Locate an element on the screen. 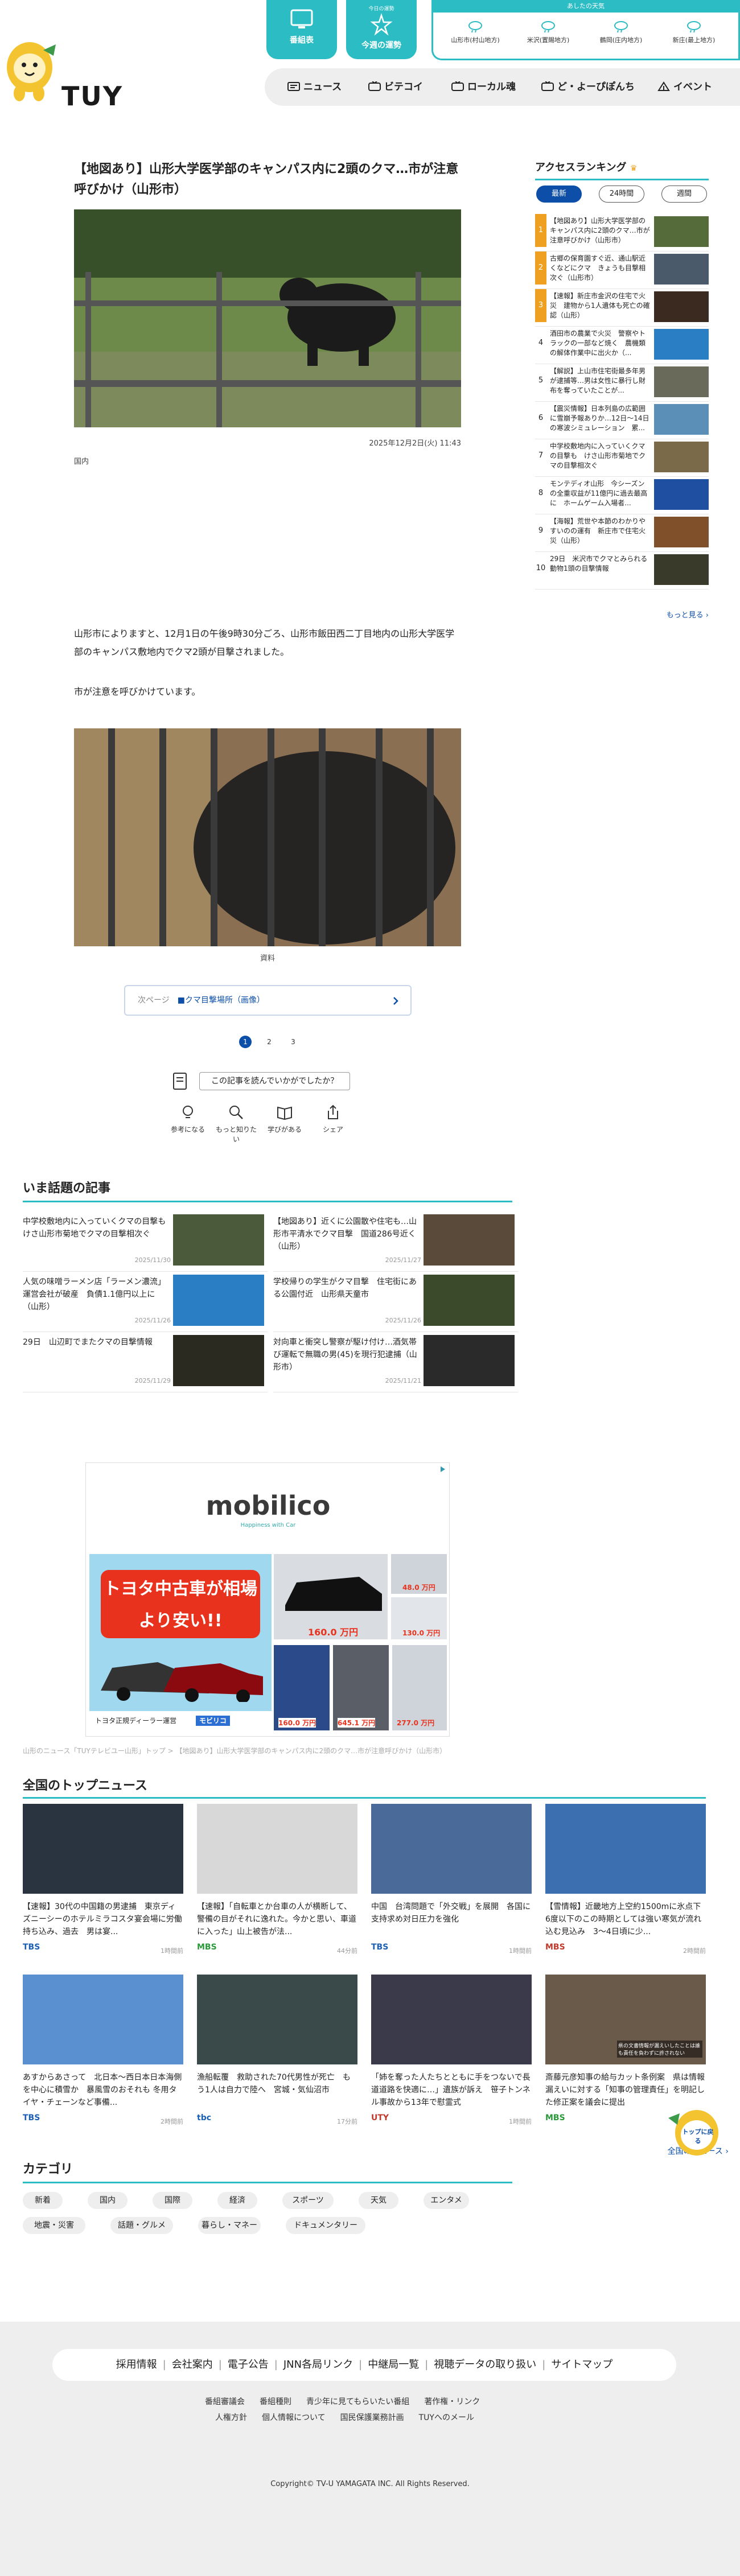  ranking-more-link: もっと見る › is located at coordinates (688, 615).